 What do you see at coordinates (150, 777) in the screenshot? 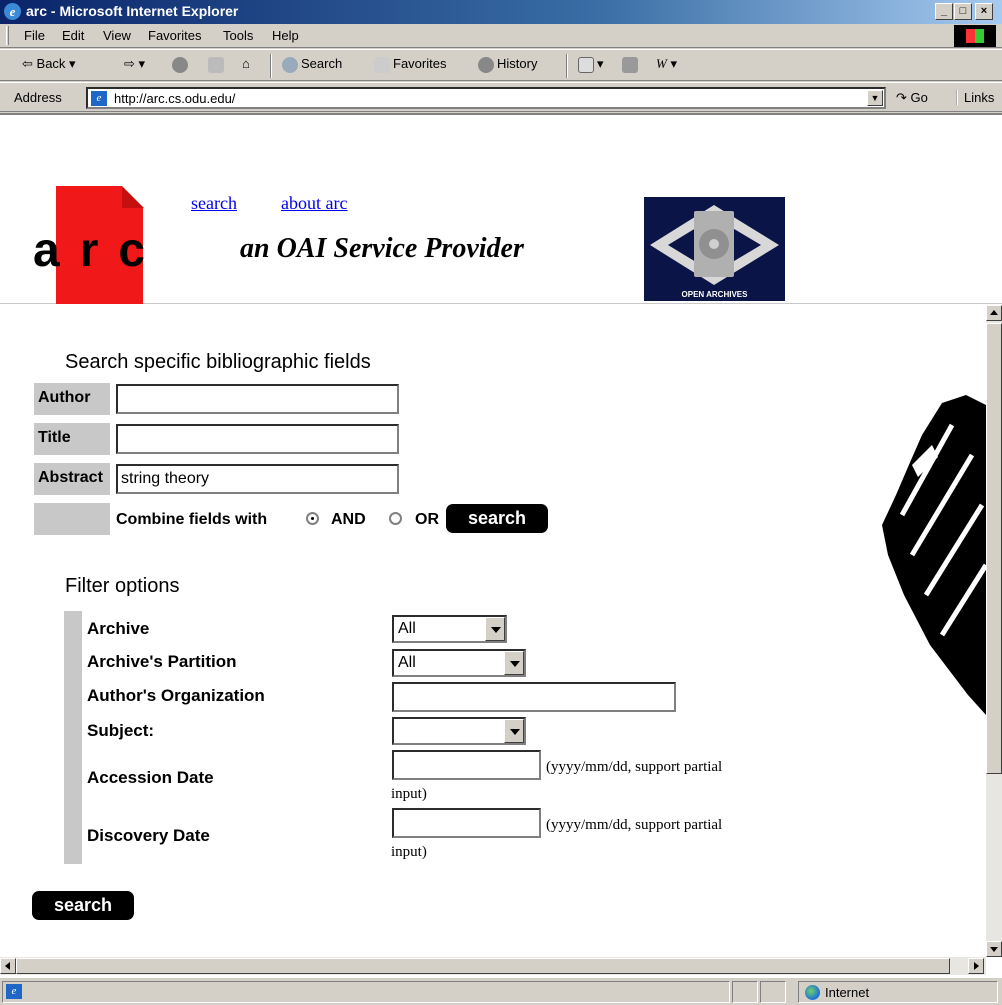
I see `accession-date-label: Accession Date` at bounding box center [150, 777].